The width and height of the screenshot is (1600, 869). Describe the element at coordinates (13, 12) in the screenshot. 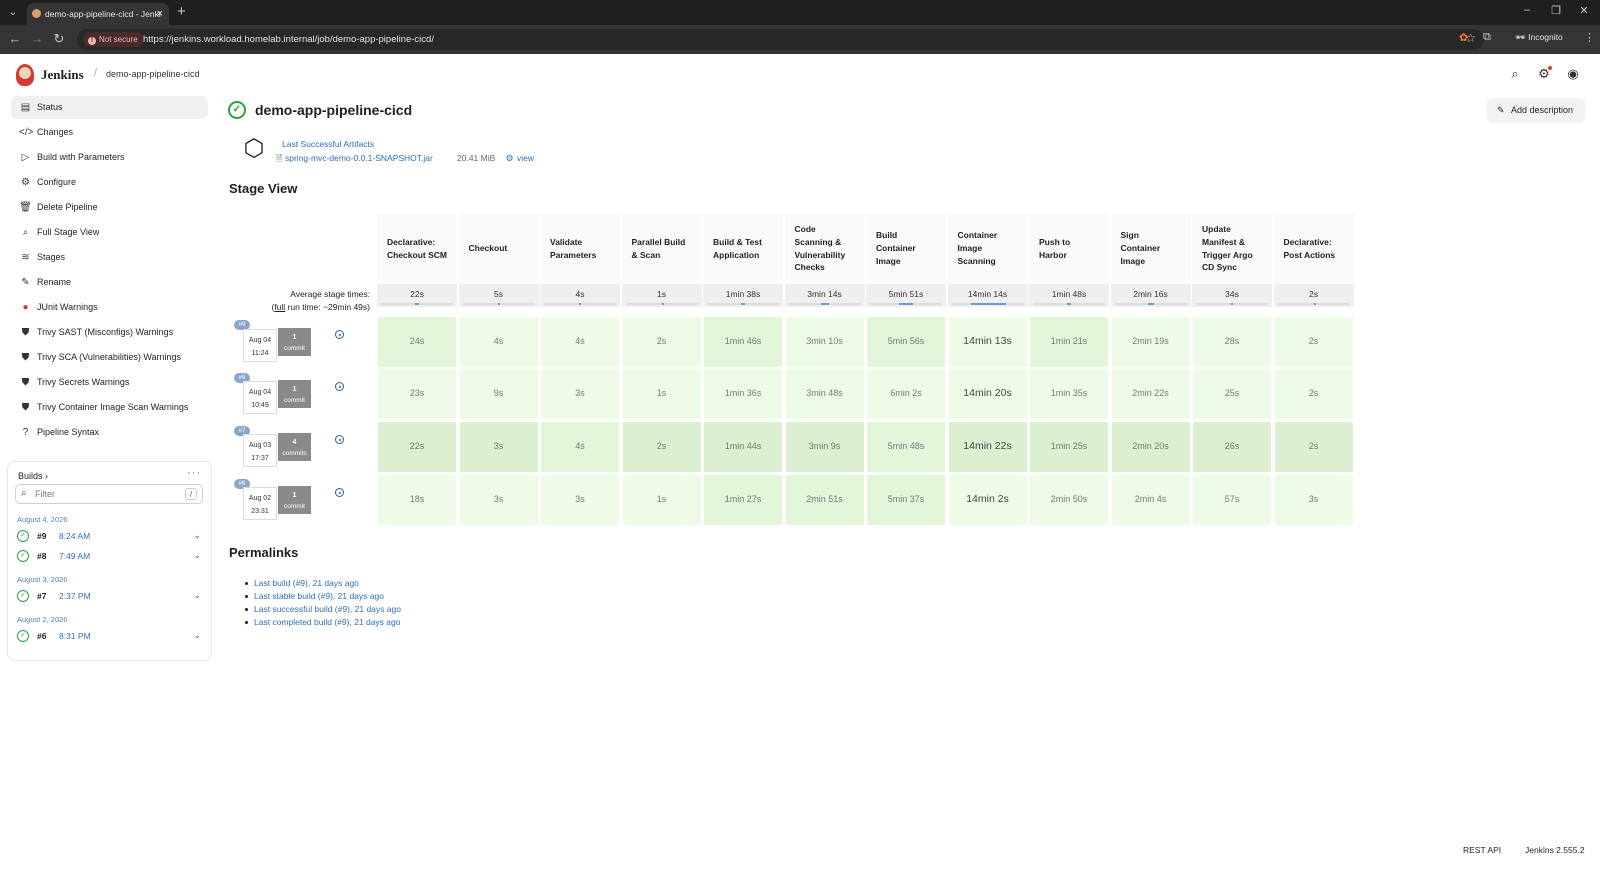

I see `tab-search-icon: ⌄` at that location.